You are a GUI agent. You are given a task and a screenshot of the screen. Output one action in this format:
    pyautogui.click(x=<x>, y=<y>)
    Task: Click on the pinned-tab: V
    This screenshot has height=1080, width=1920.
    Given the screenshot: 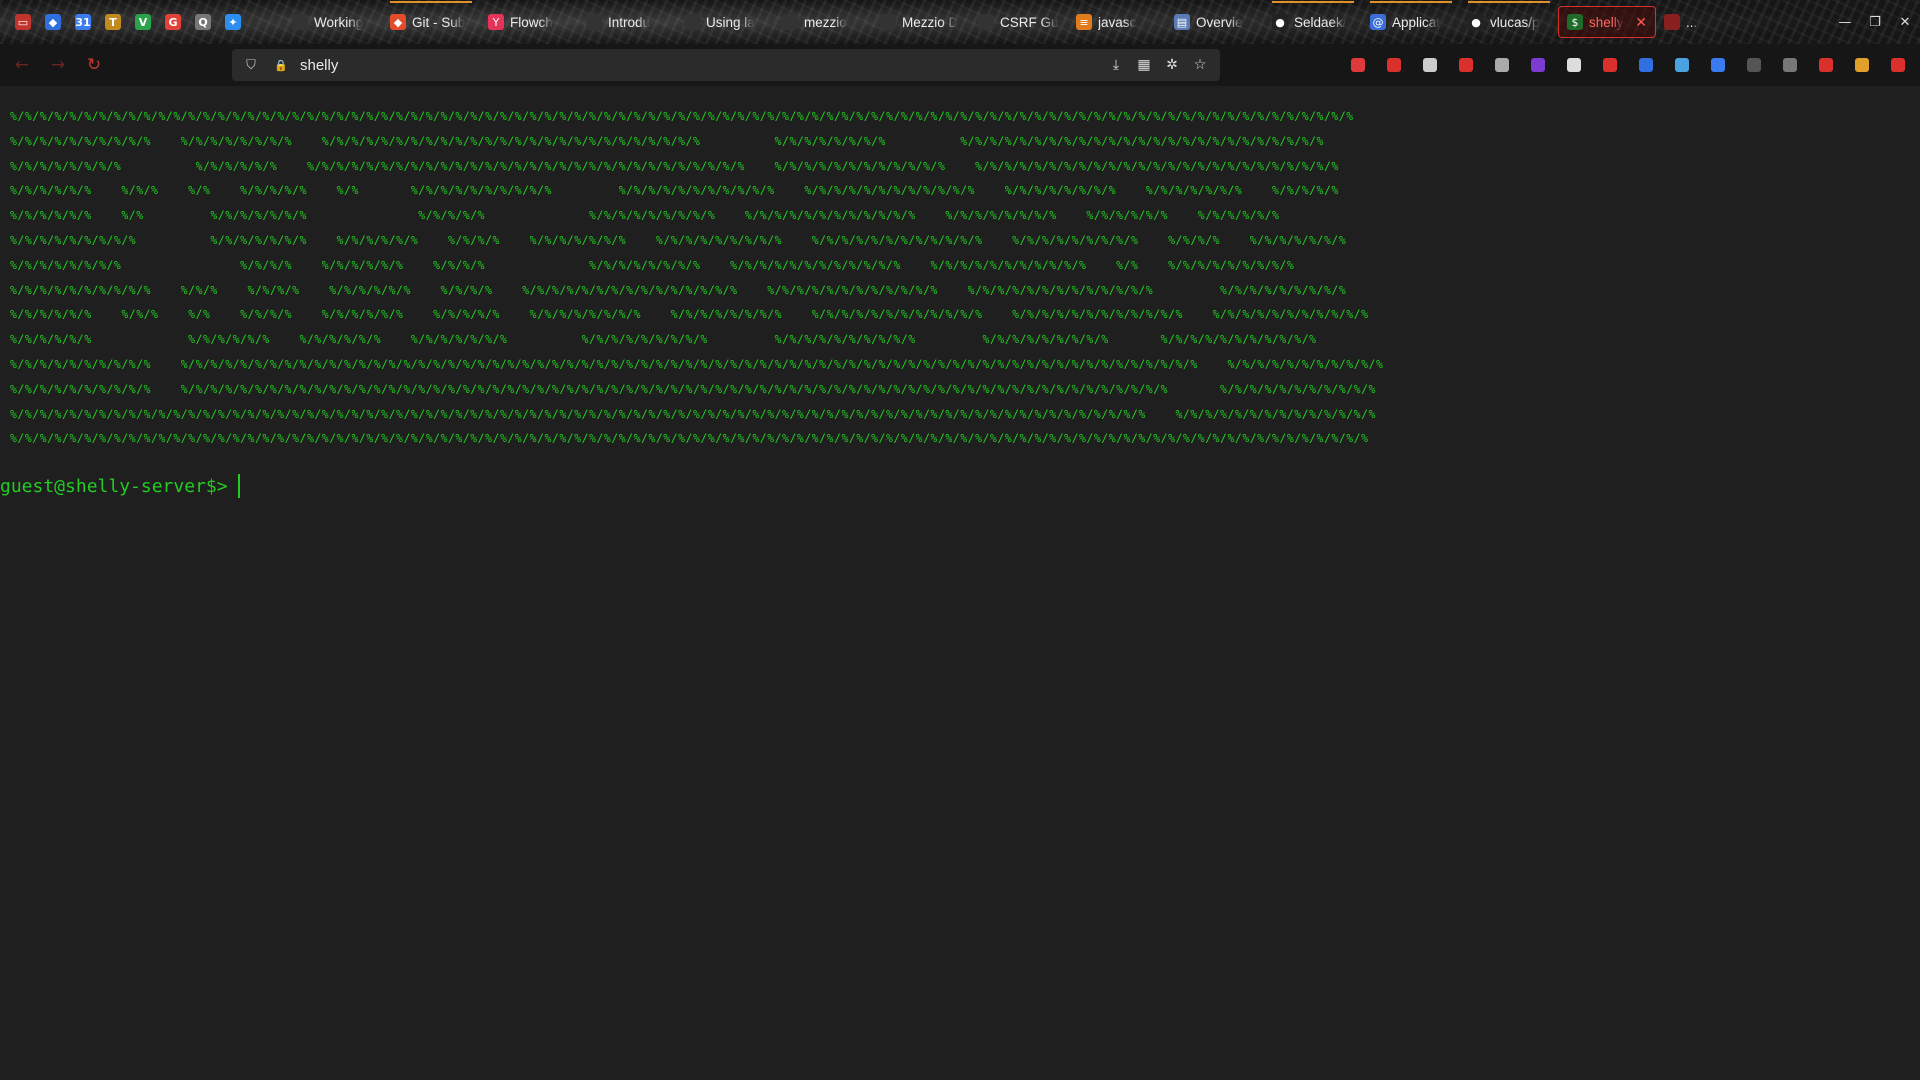 What is the action you would take?
    pyautogui.click(x=143, y=22)
    